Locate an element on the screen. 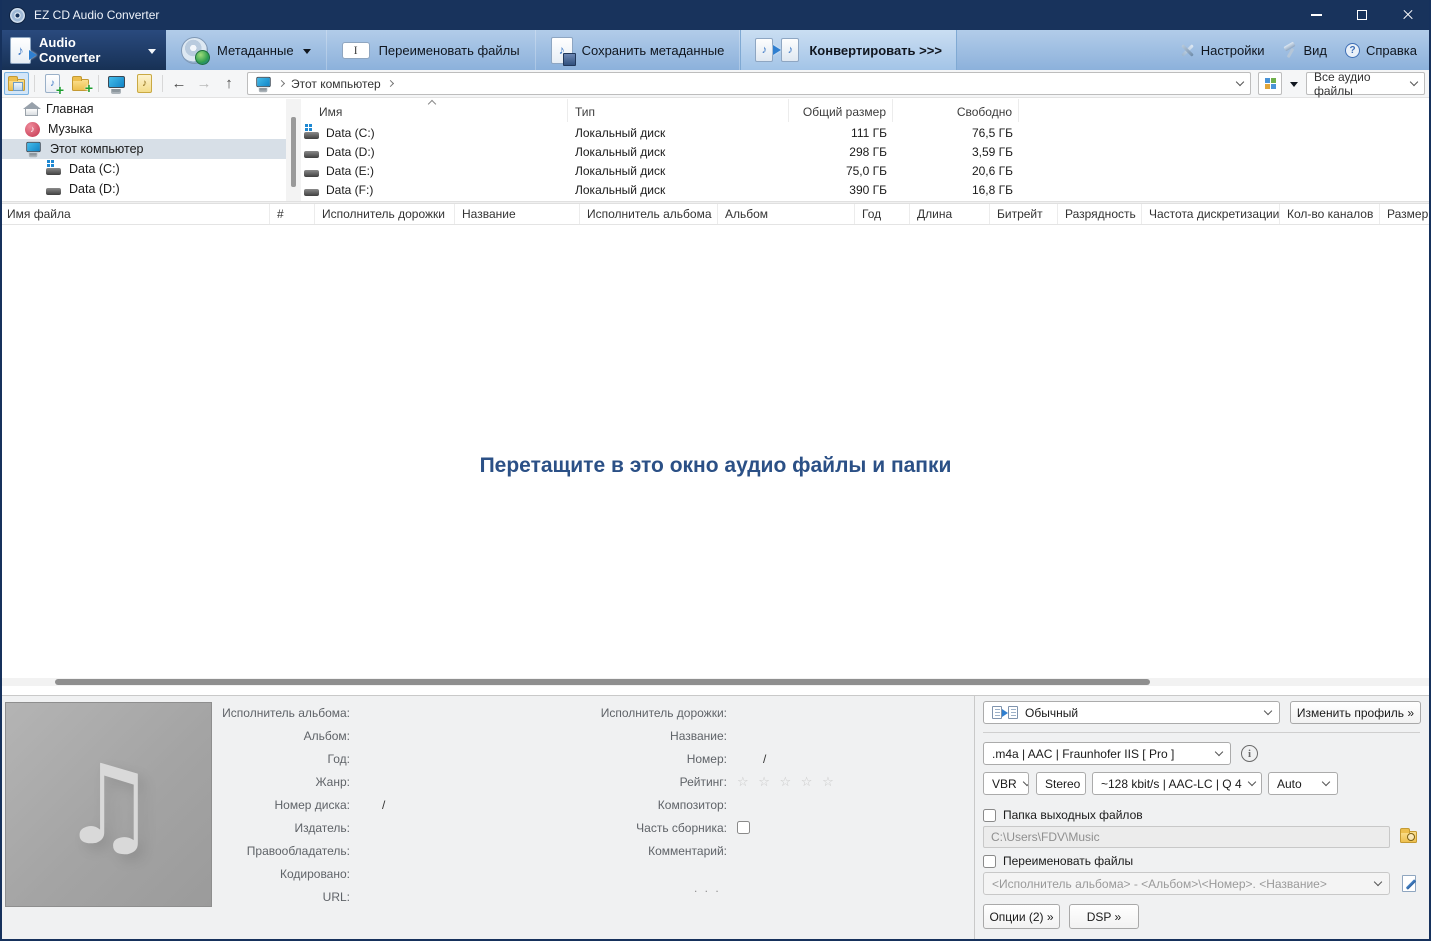  options-label: Опции (2) » is located at coordinates (1021, 916).